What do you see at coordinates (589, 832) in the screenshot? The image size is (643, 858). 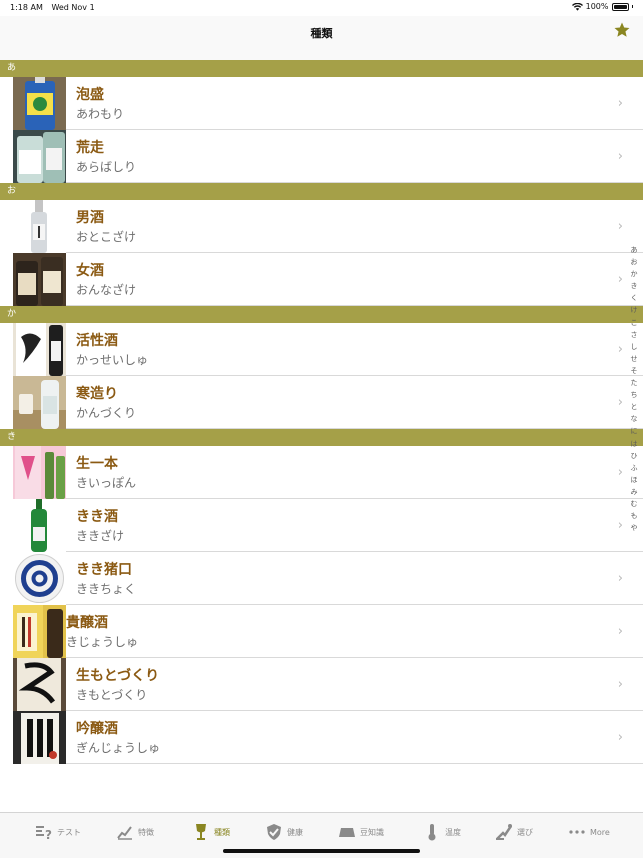 I see `tab-more: More` at bounding box center [589, 832].